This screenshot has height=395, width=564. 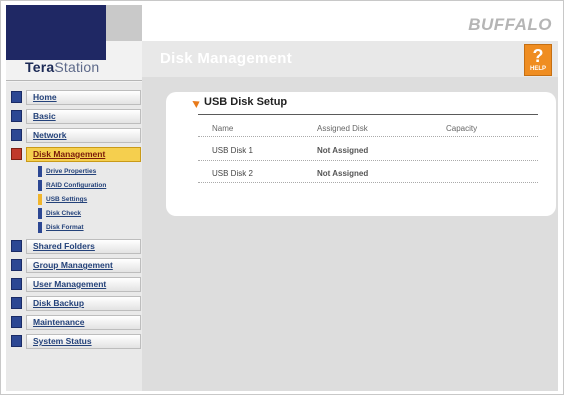 What do you see at coordinates (462, 128) in the screenshot?
I see `column-header-capacity: Capacity` at bounding box center [462, 128].